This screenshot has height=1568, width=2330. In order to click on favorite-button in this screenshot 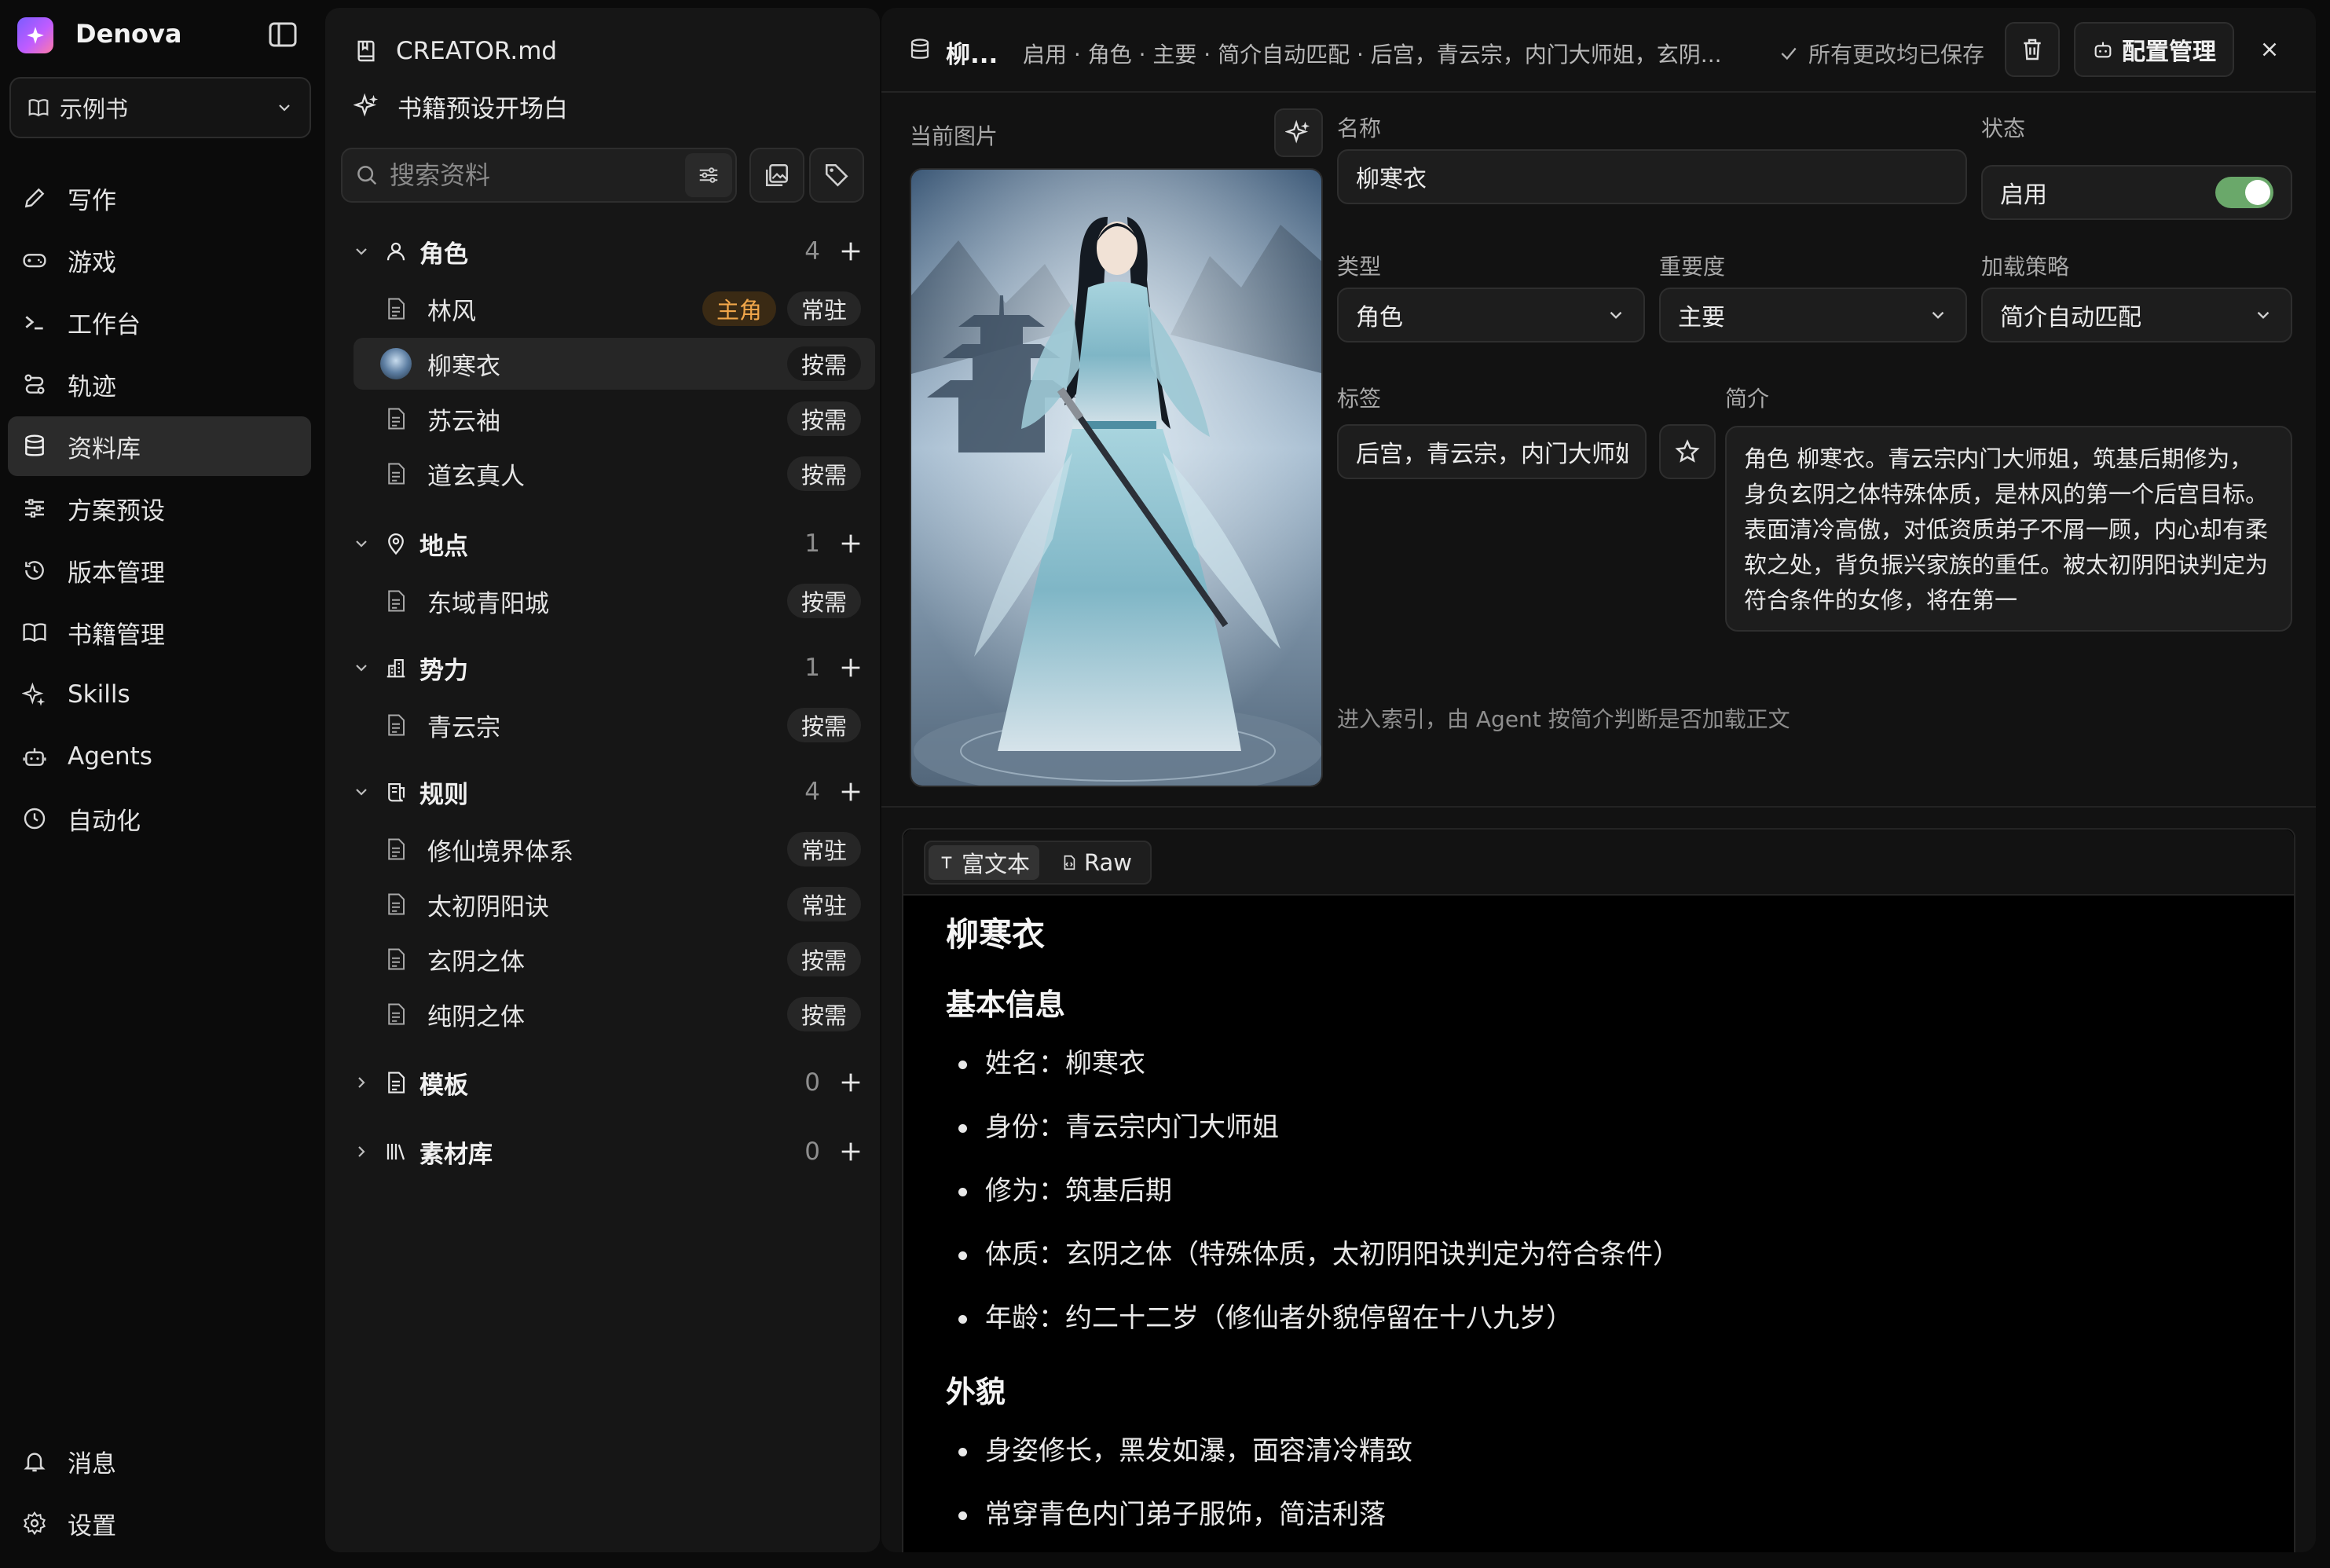, I will do `click(1687, 451)`.